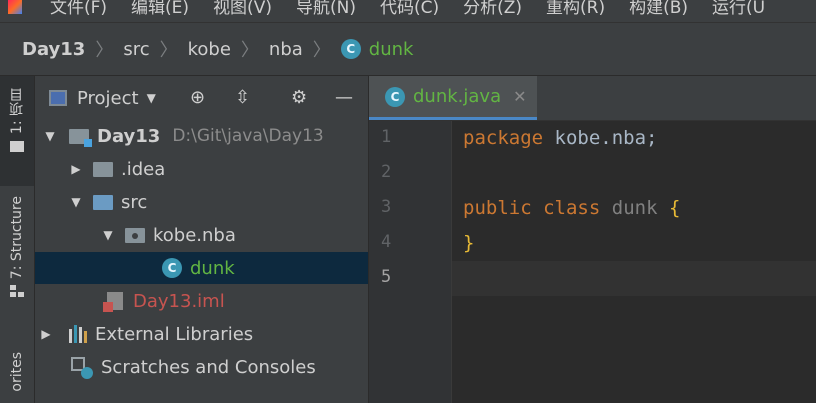 This screenshot has width=816, height=403. I want to click on menu-run: 运行(U, so click(738, 9).